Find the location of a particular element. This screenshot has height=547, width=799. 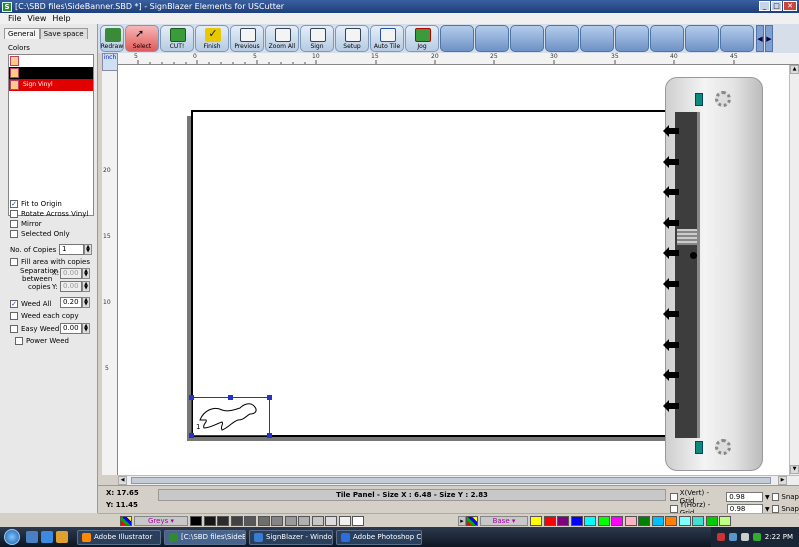

easy-weed-option: Easy Weed is located at coordinates (34, 329).